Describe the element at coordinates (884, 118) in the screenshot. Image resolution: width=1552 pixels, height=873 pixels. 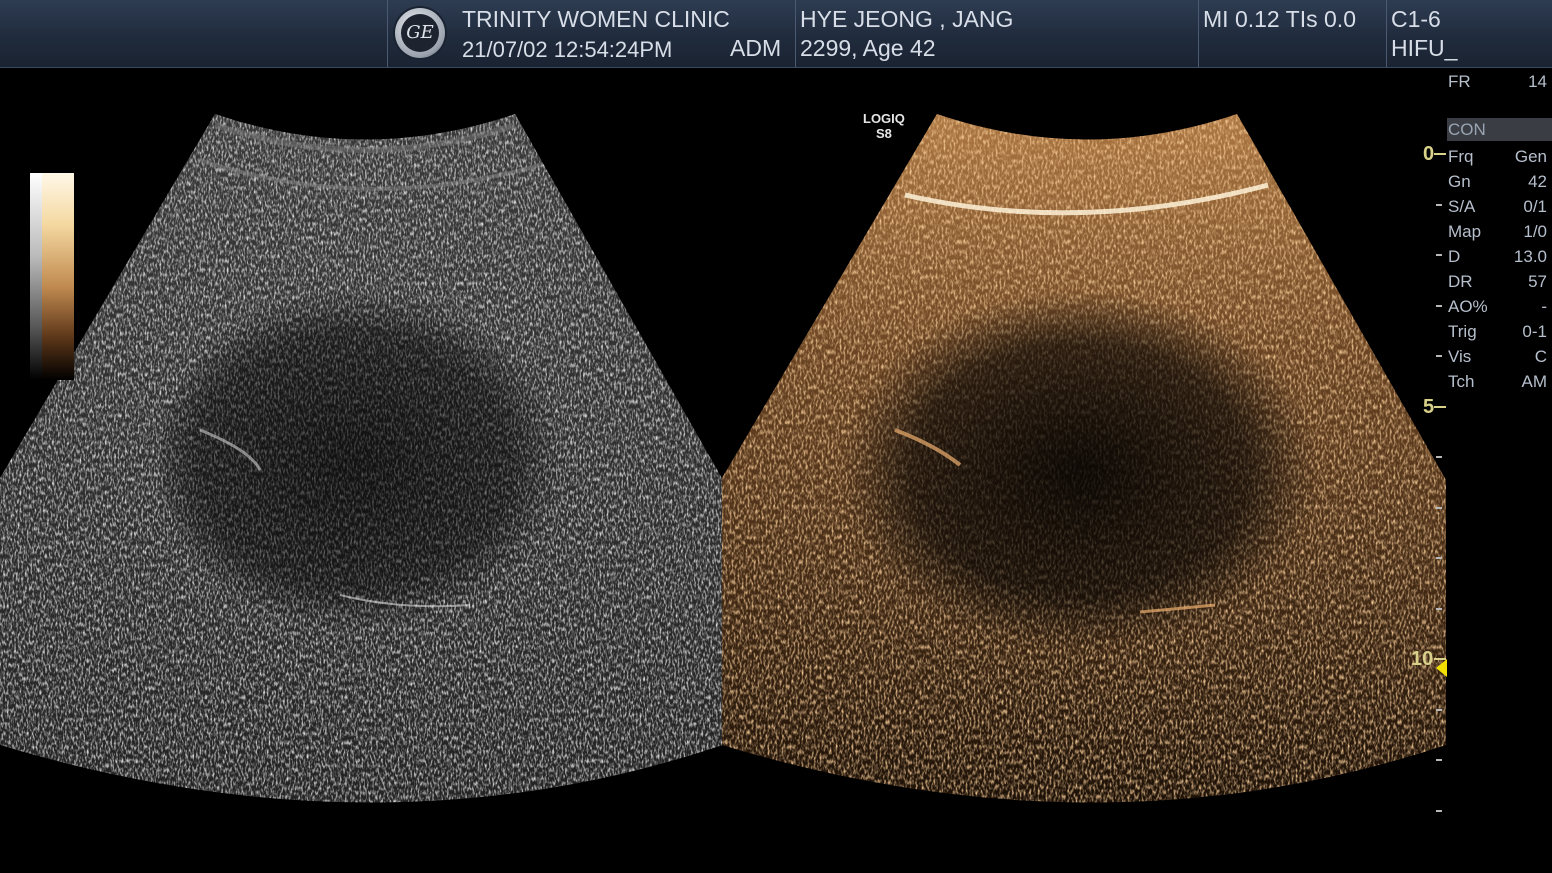
I see `system-label-model: LOGIQ` at that location.